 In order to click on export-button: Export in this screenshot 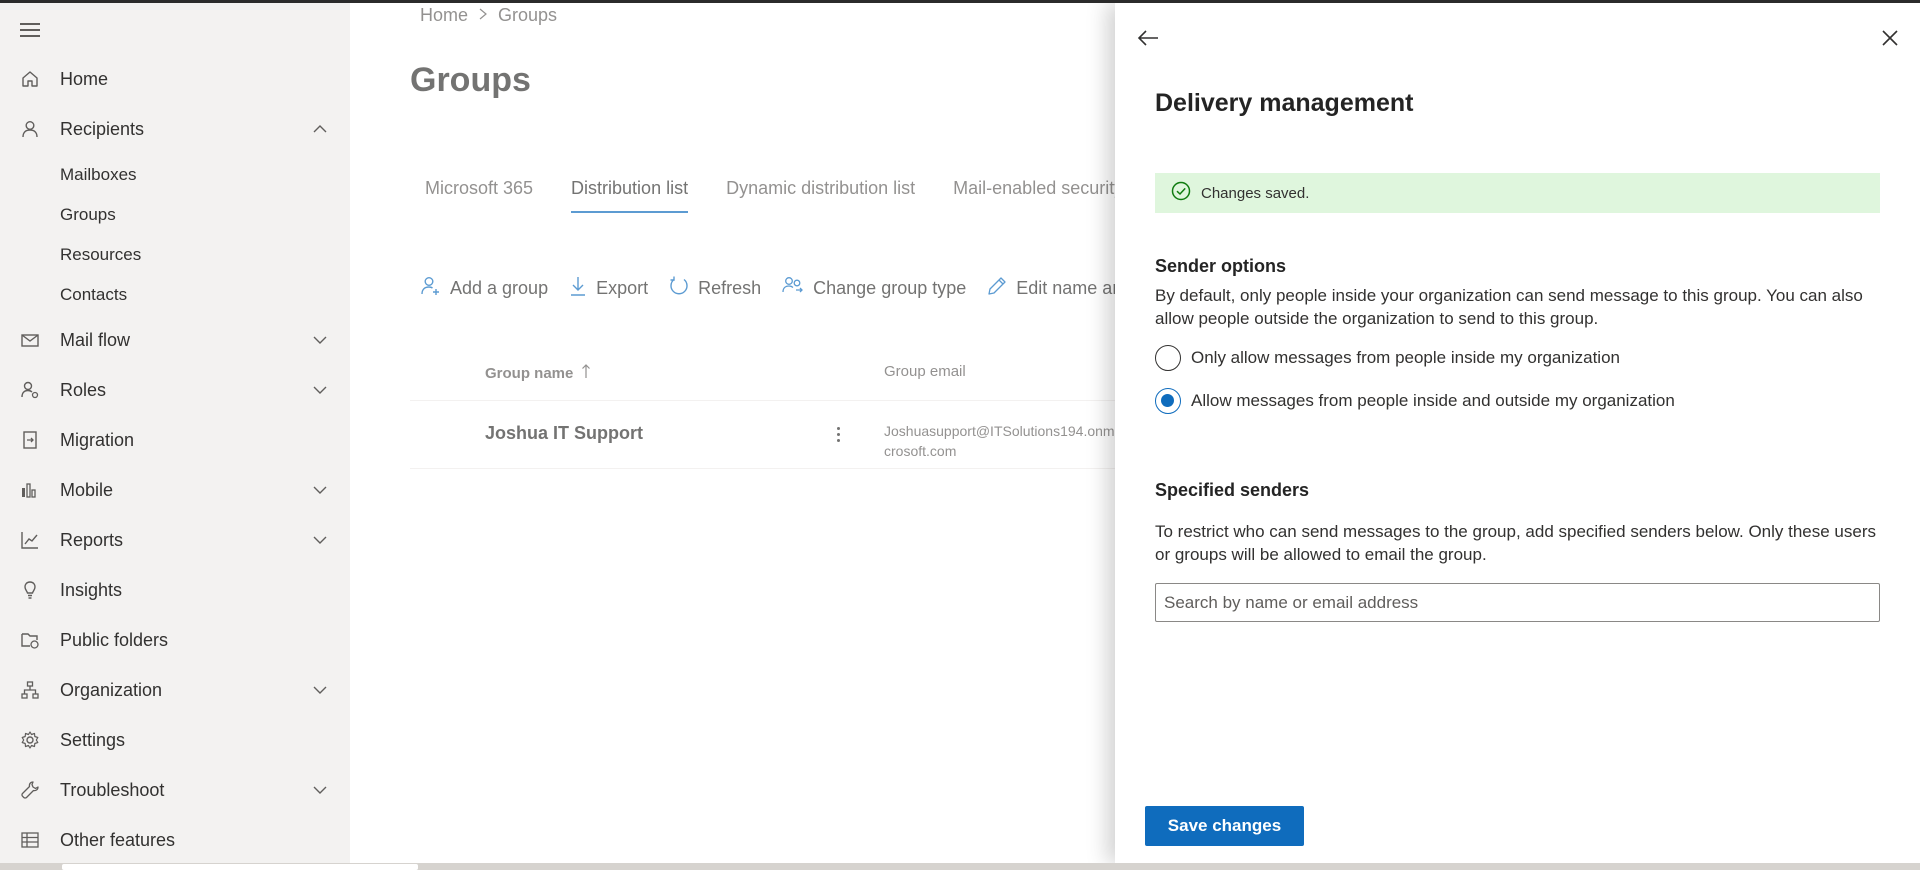, I will do `click(608, 288)`.